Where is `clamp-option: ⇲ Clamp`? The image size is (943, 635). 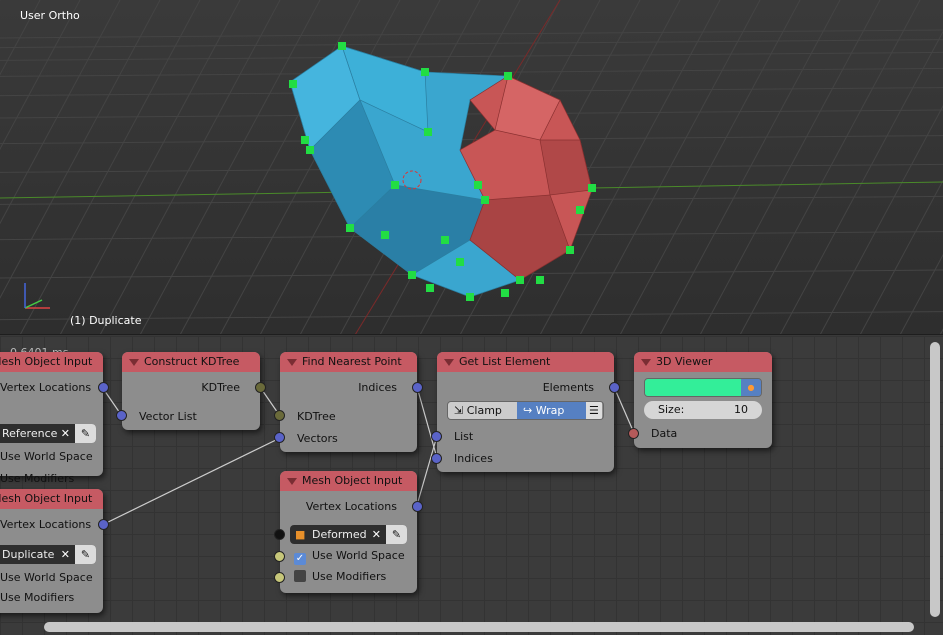 clamp-option: ⇲ Clamp is located at coordinates (482, 410).